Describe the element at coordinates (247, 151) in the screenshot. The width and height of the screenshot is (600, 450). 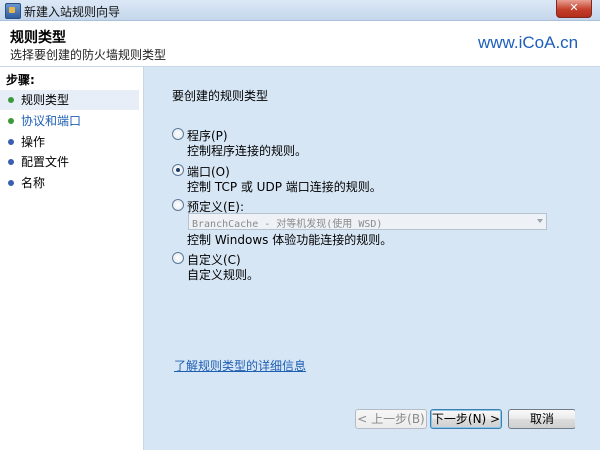
I see `option-description: 控制程序连接的规则。` at that location.